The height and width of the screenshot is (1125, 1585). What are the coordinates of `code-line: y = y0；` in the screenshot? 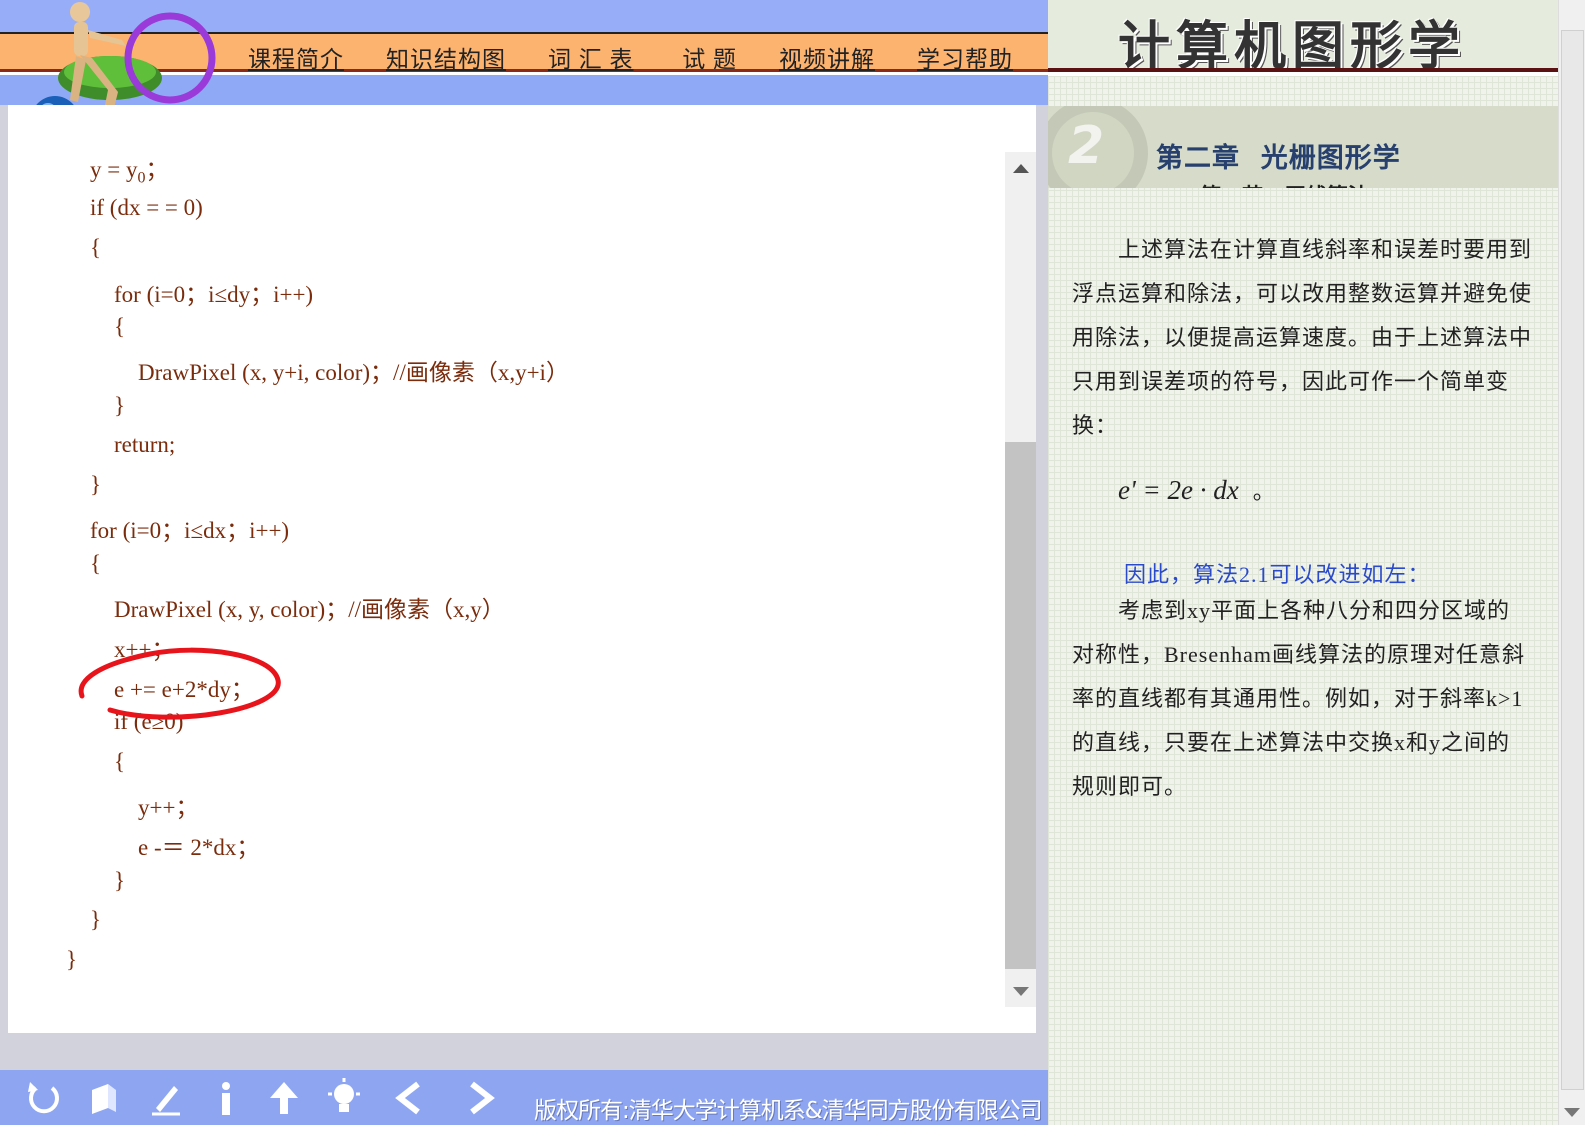 It's located at (129, 172).